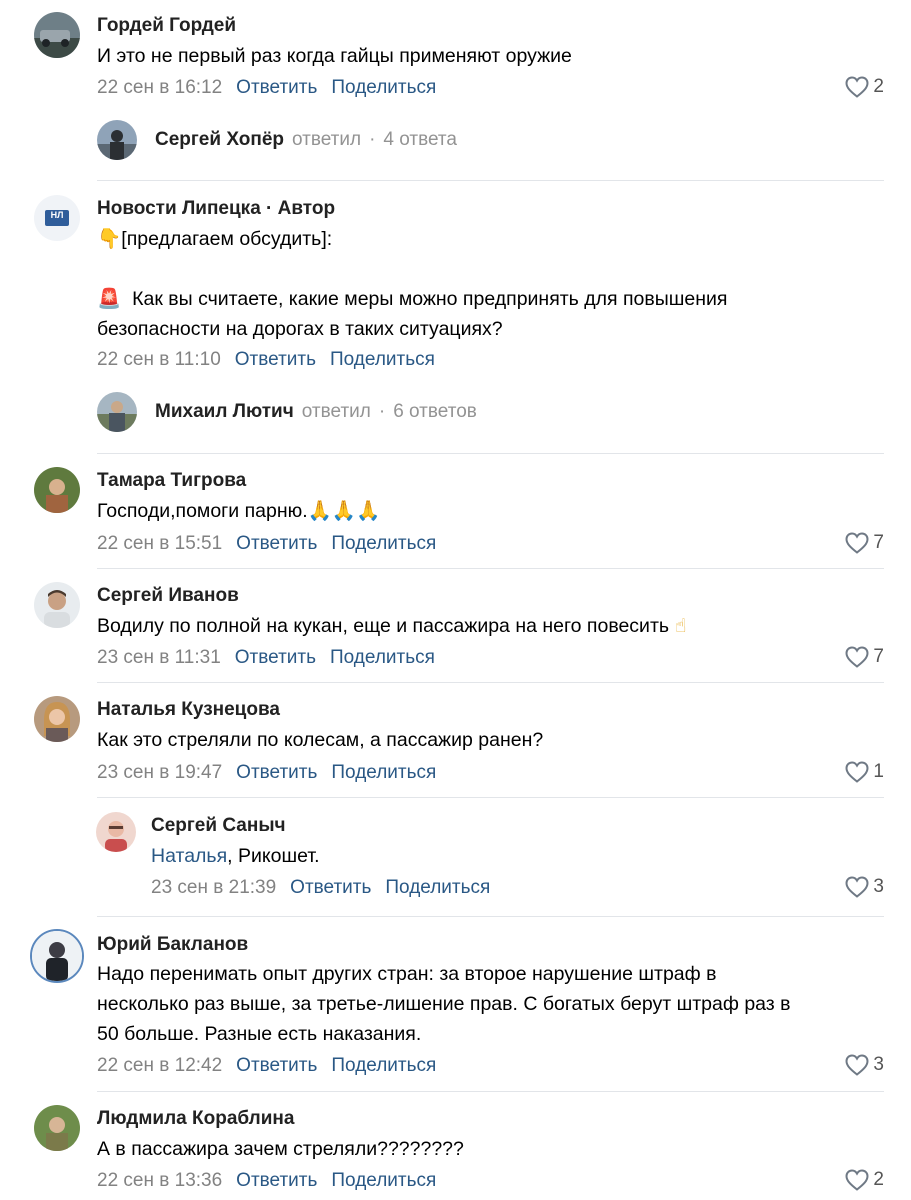  I want to click on reply-count: 6 ответов, so click(435, 411).